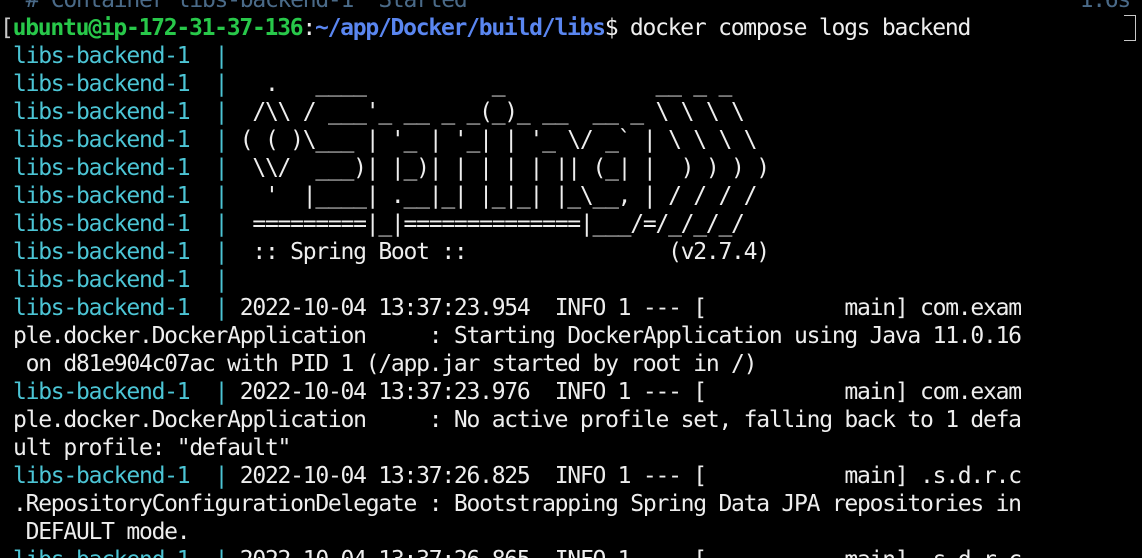 The height and width of the screenshot is (558, 1142). Describe the element at coordinates (152, 448) in the screenshot. I see `log-continuation: ult profile: "default"` at that location.